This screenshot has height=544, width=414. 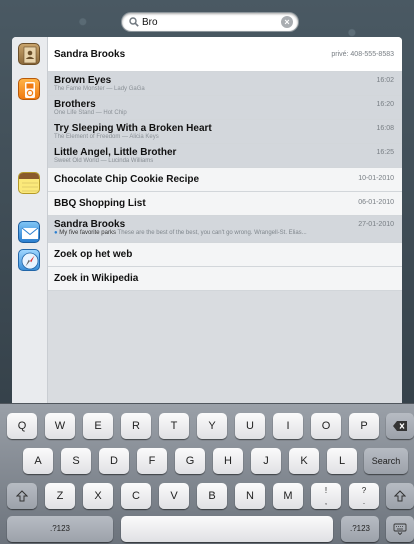 I want to click on key-o: O, so click(x=326, y=426).